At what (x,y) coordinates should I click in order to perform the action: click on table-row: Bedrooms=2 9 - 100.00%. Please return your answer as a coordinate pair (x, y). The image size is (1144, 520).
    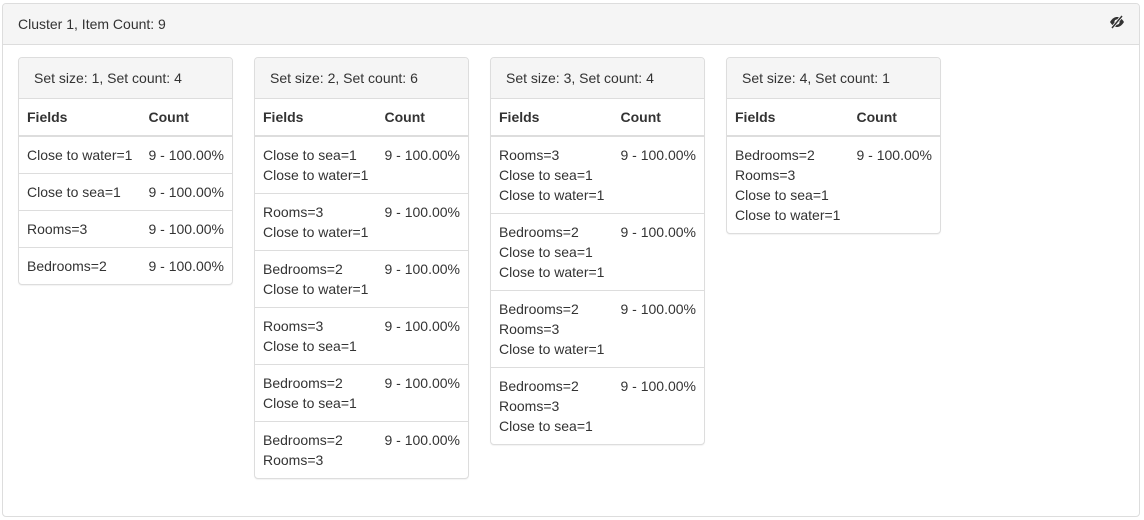
    Looking at the image, I should click on (125, 265).